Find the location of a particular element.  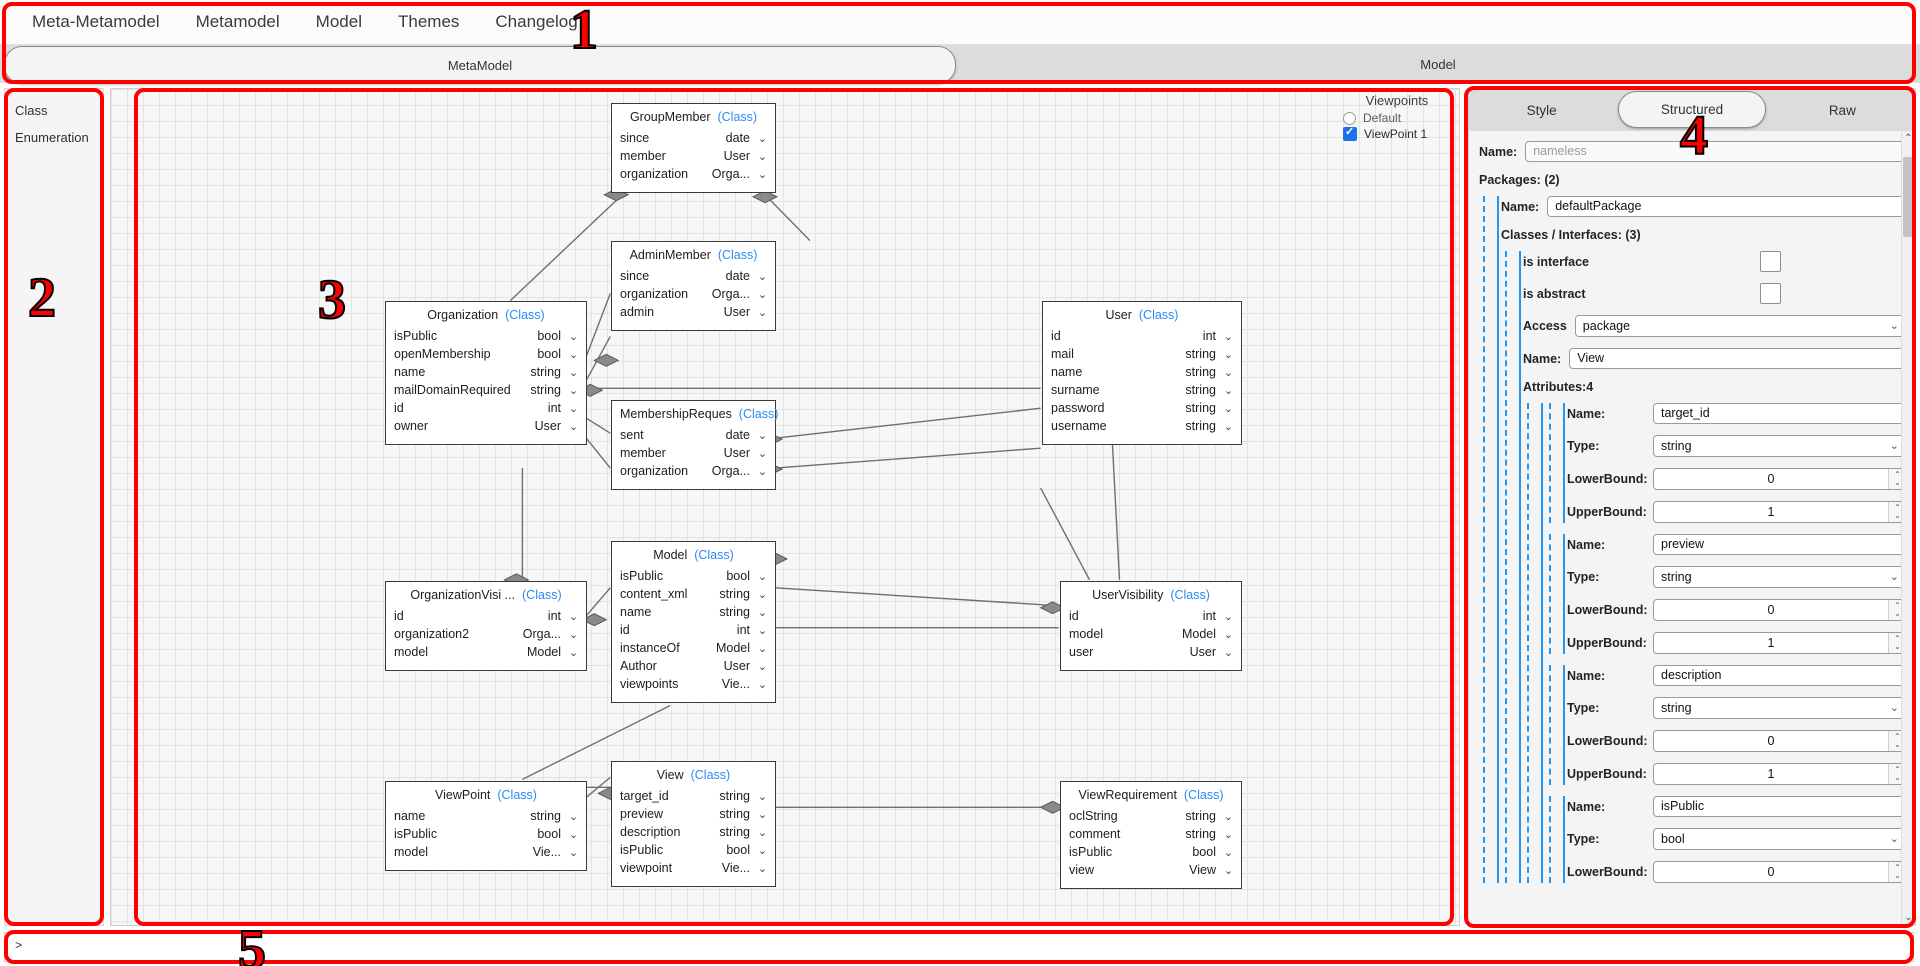

attribute-name-input: preview is located at coordinates (1780, 544).